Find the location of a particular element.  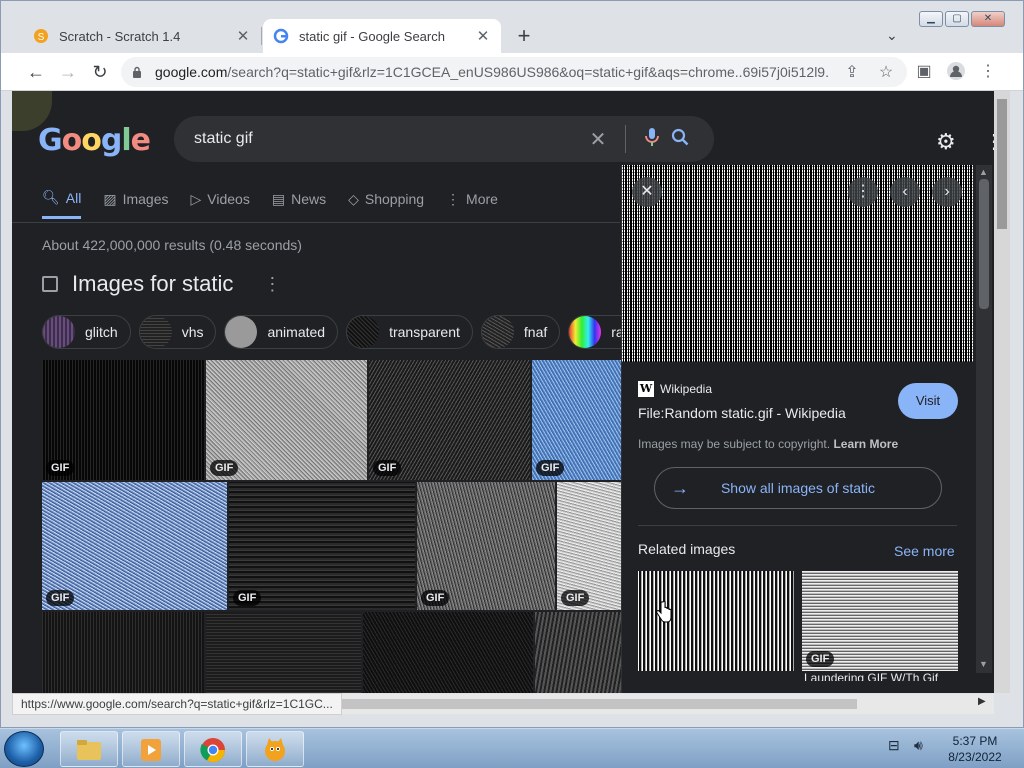

tab-shopping: ◇ Shopping is located at coordinates (386, 204).